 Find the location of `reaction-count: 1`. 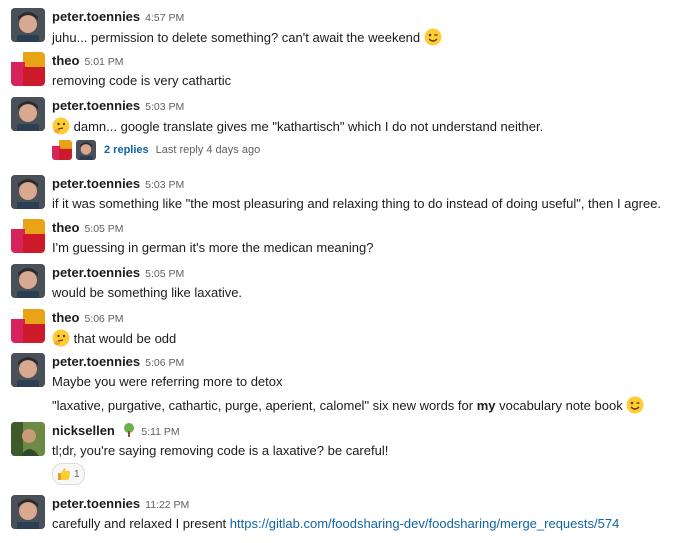

reaction-count: 1 is located at coordinates (77, 474).